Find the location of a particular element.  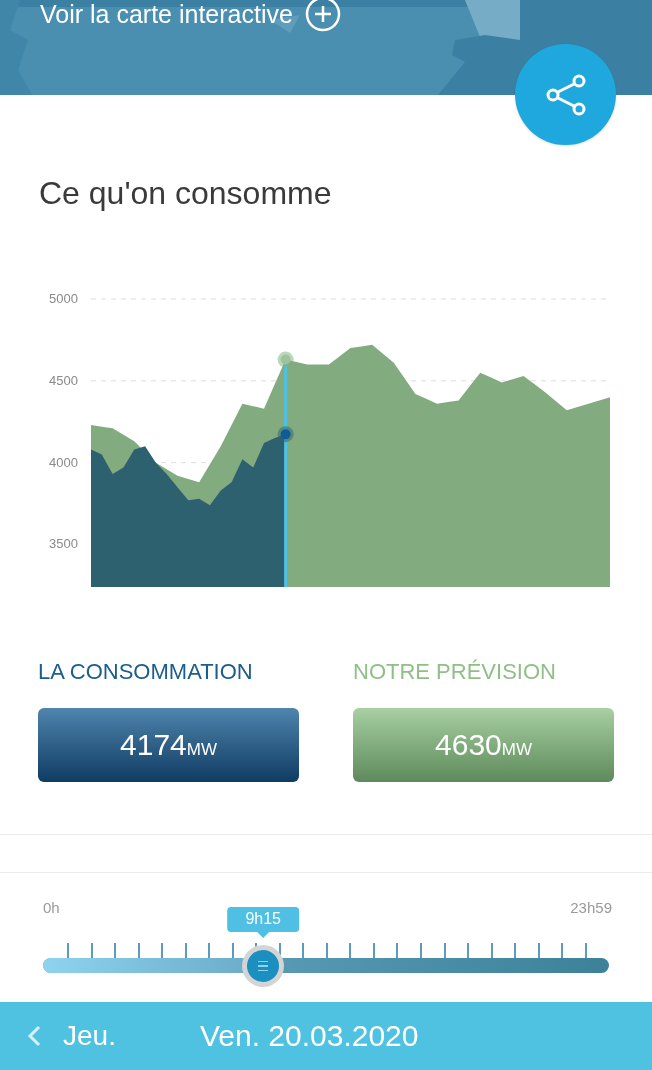

time-bubble: 9h15 is located at coordinates (263, 919).